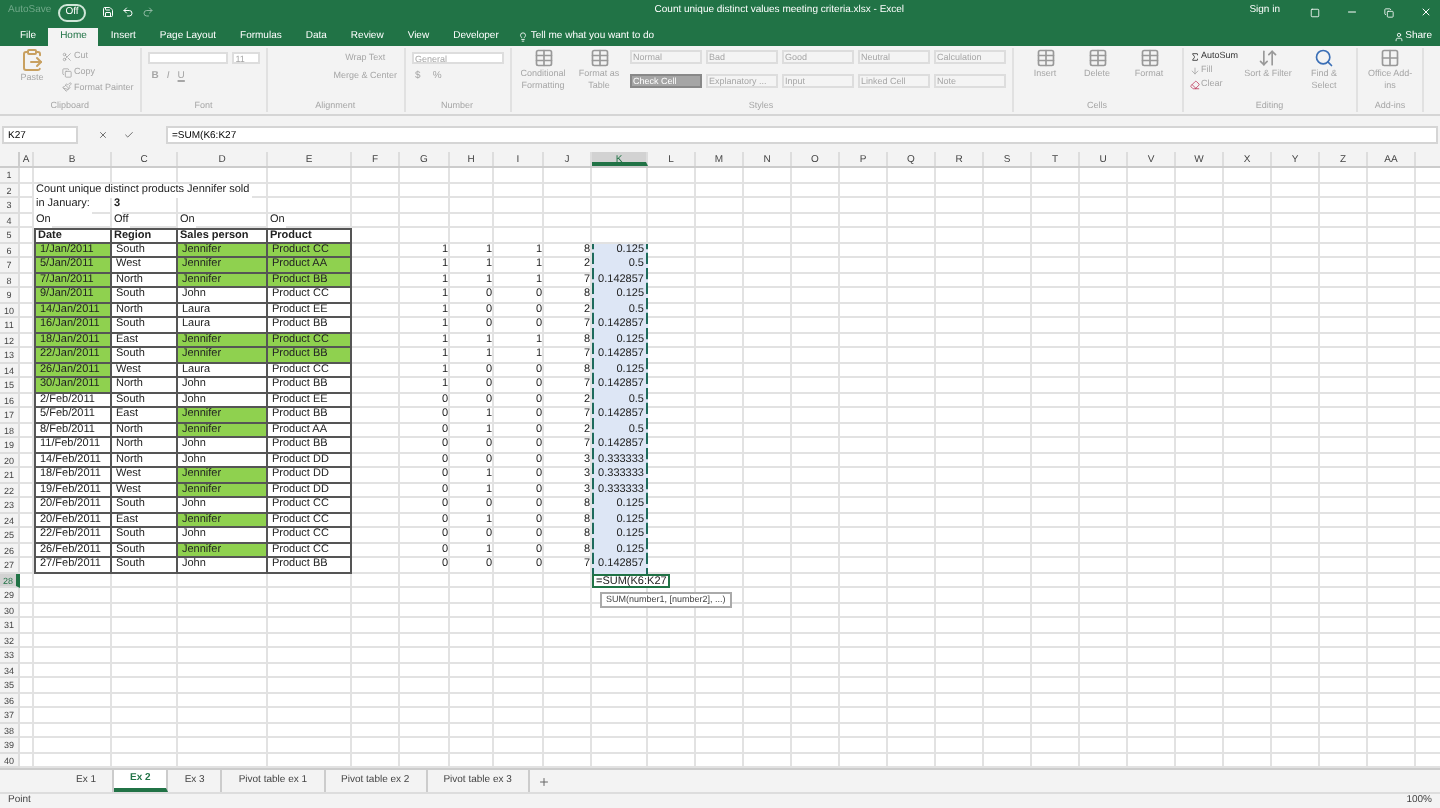  Describe the element at coordinates (108, 12) in the screenshot. I see `save-icon` at that location.